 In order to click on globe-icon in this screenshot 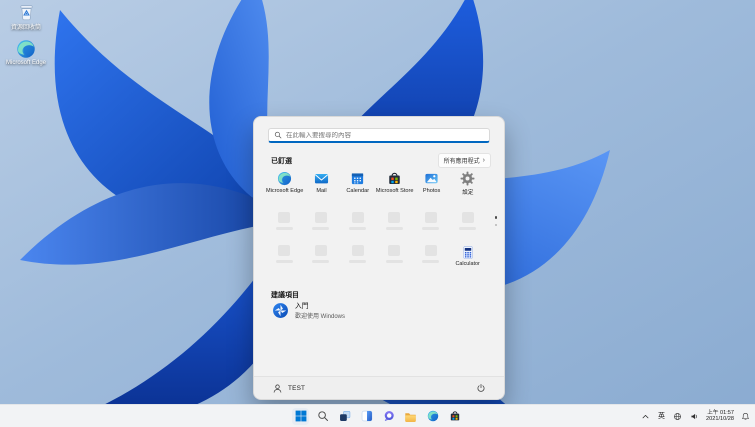, I will do `click(677, 416)`.